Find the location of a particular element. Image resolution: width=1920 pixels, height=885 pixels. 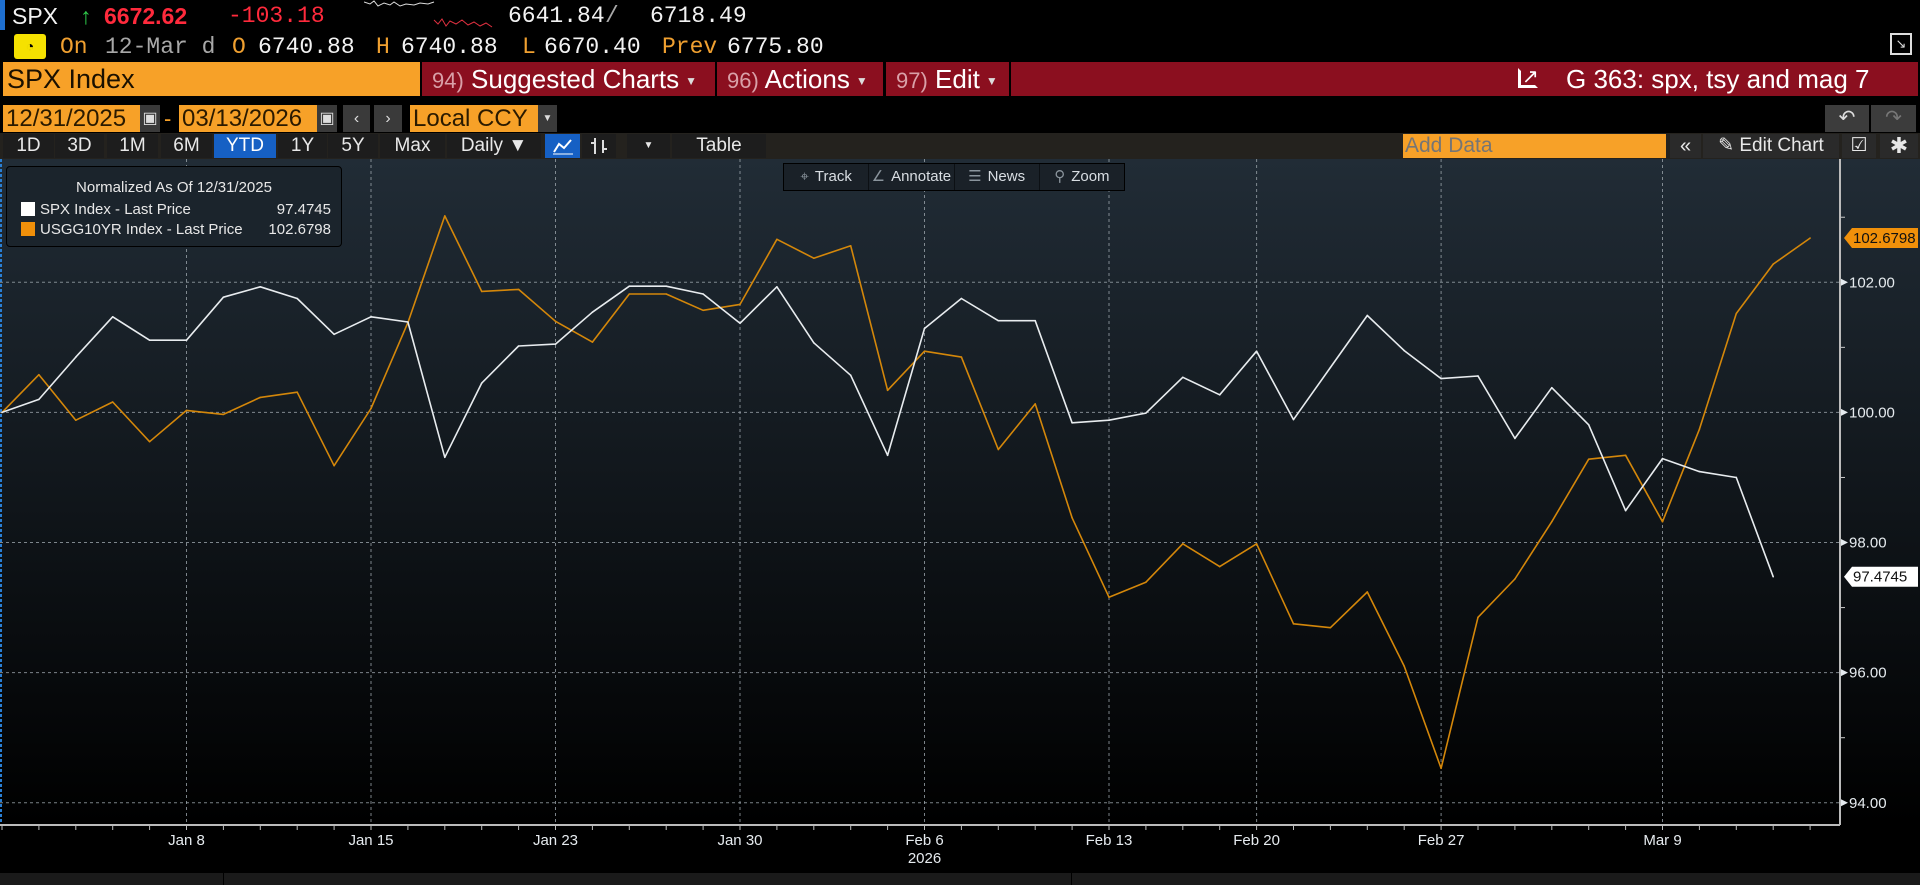

gear-icon: ✱ is located at coordinates (1899, 146).